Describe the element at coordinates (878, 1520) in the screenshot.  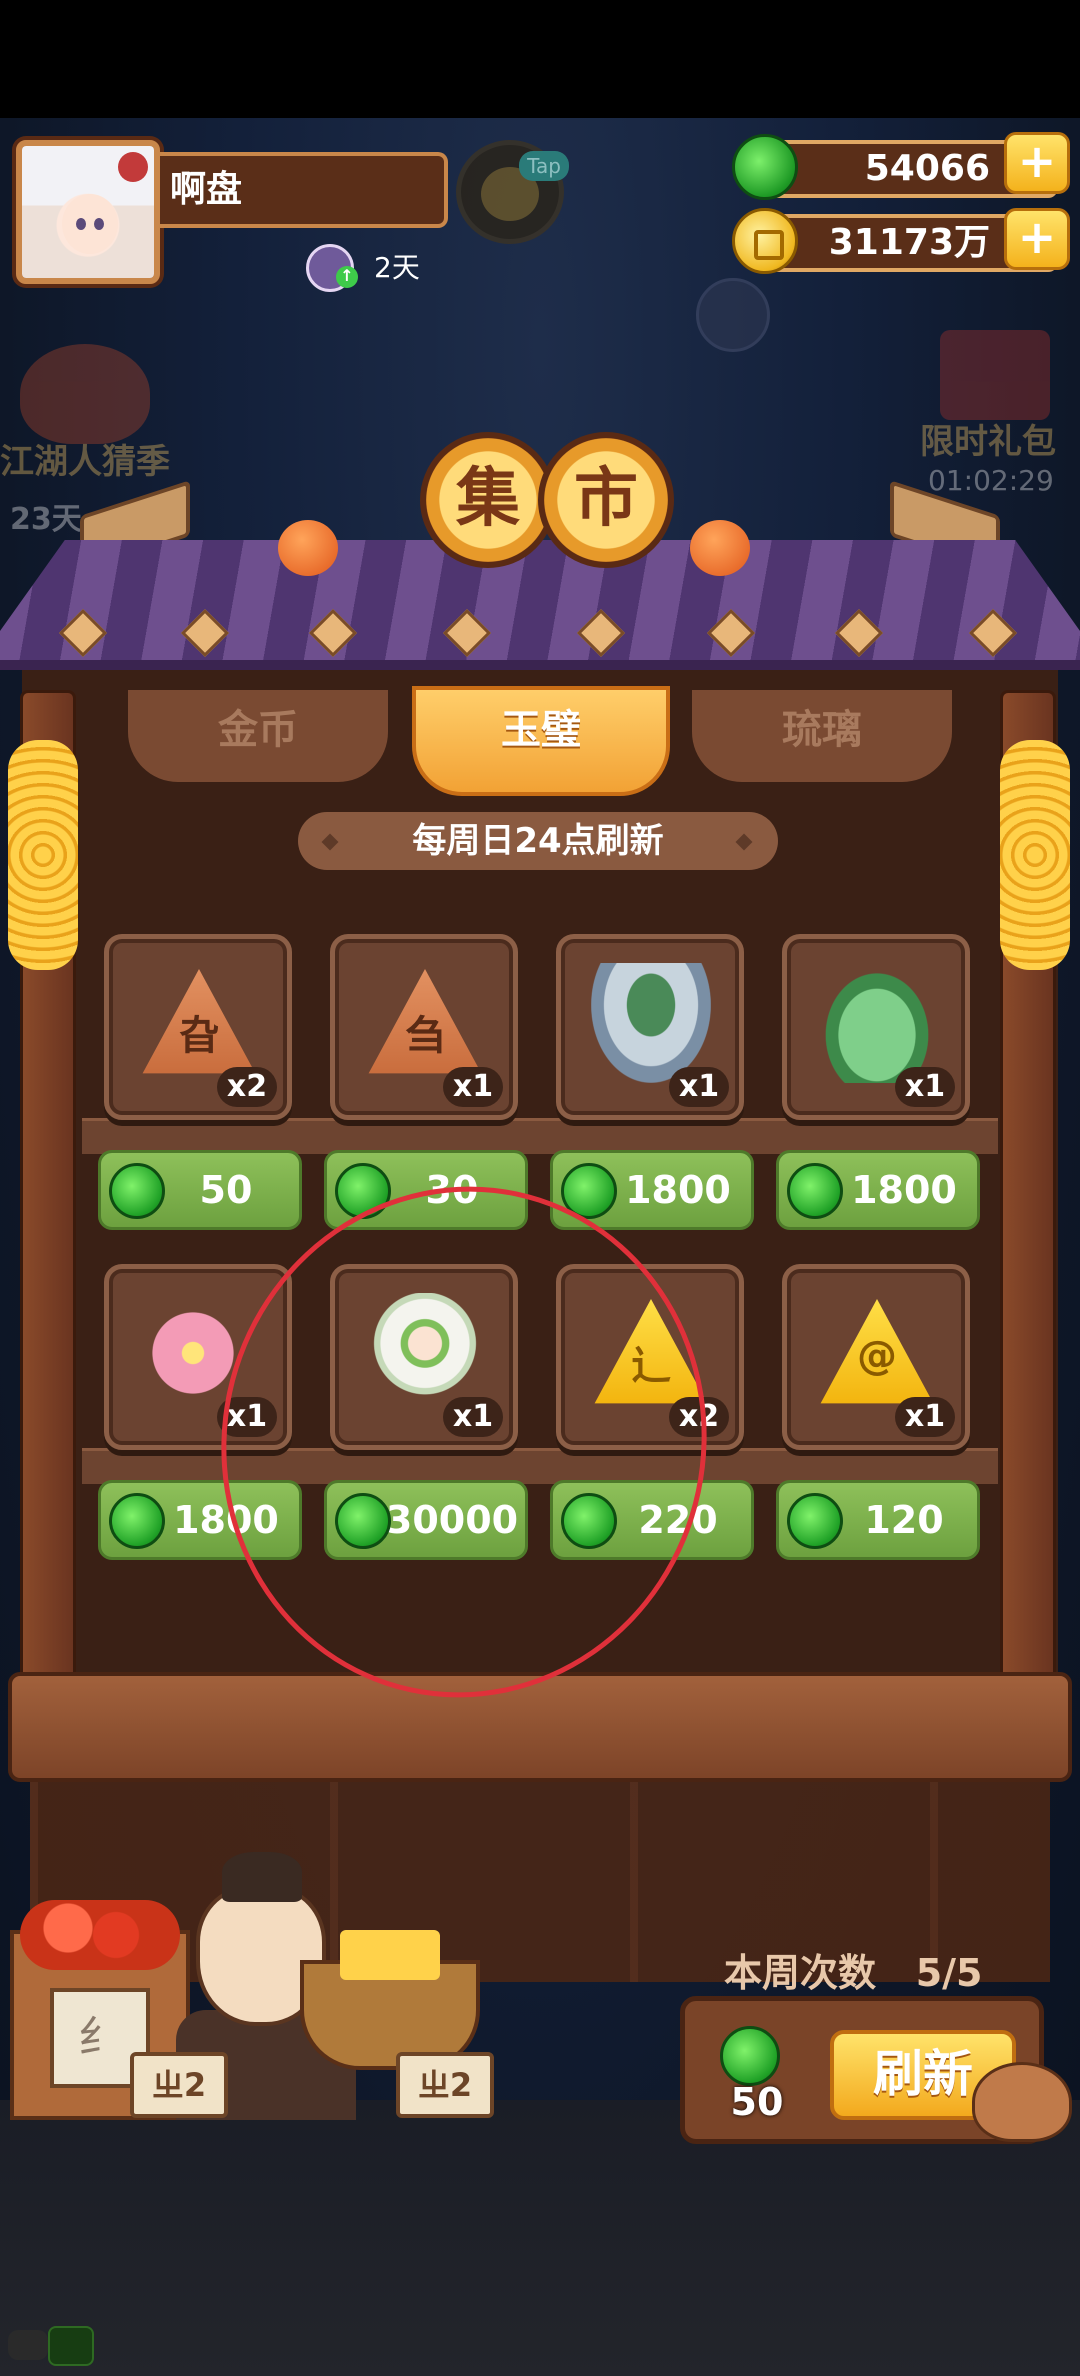
I see `price-button: 120` at that location.